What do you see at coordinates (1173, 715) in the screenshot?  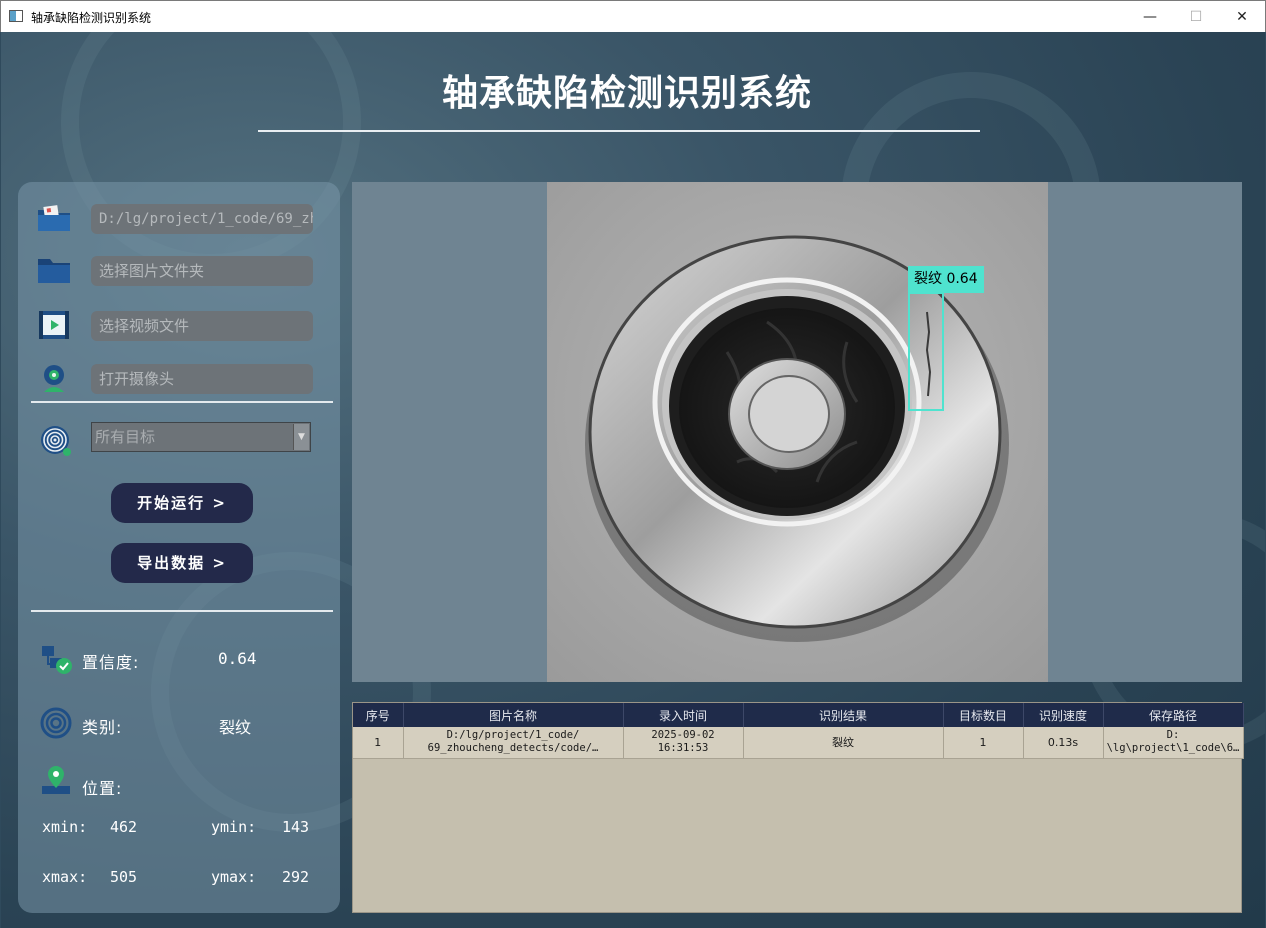 I see `column-header-path: 保存路径` at bounding box center [1173, 715].